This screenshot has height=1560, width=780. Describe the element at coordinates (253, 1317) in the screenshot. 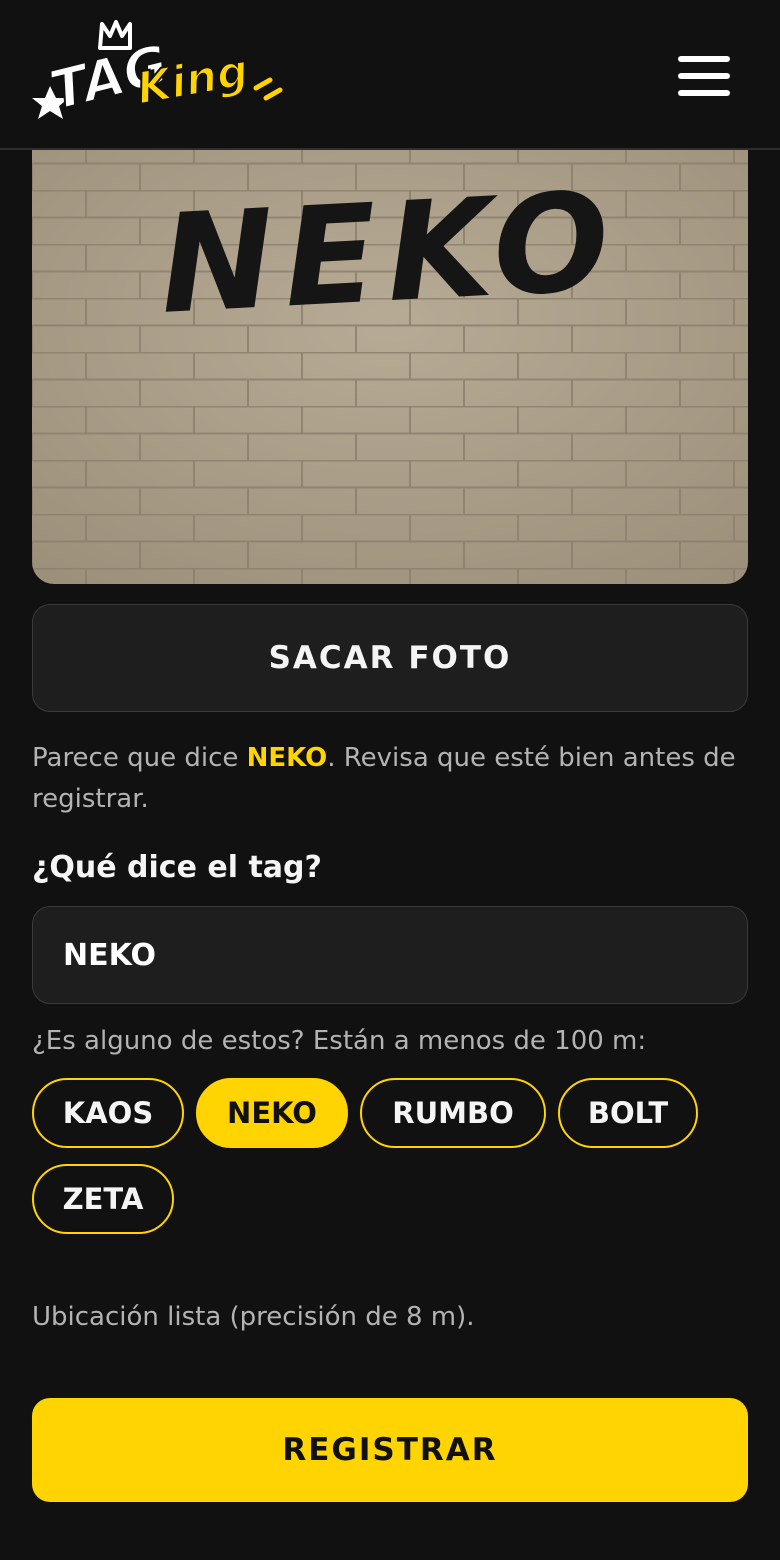

I see `location-status: Ubicación lista (precisión de 8 m).` at that location.